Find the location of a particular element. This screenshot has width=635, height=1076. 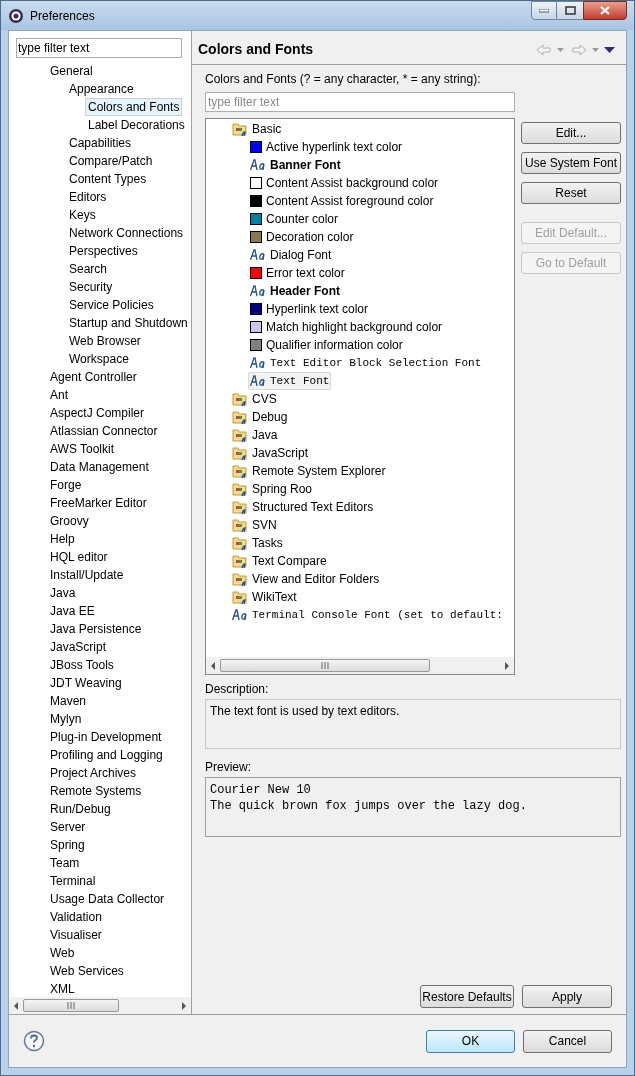

tree-item: Compare/Patch is located at coordinates (111, 161).